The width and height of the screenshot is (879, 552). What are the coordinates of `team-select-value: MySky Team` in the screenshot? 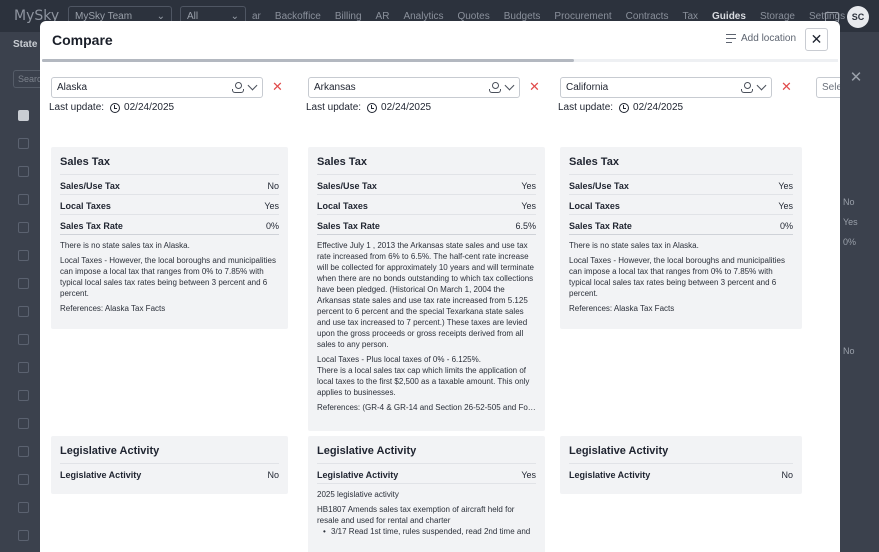 It's located at (104, 16).